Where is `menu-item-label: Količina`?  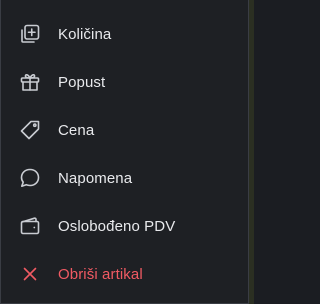
menu-item-label: Količina is located at coordinates (85, 34).